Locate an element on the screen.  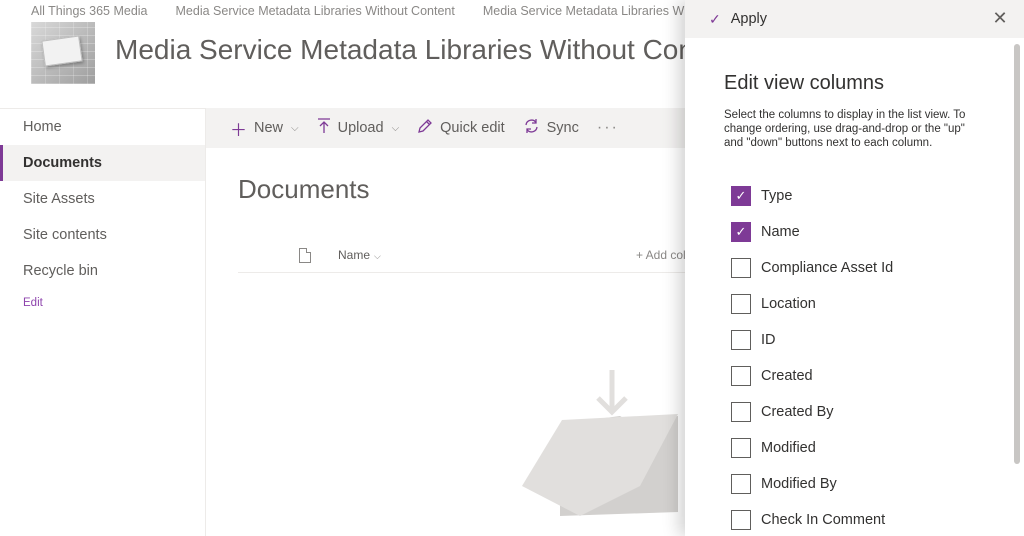
column-option-label: Check In Comment is located at coordinates (823, 520).